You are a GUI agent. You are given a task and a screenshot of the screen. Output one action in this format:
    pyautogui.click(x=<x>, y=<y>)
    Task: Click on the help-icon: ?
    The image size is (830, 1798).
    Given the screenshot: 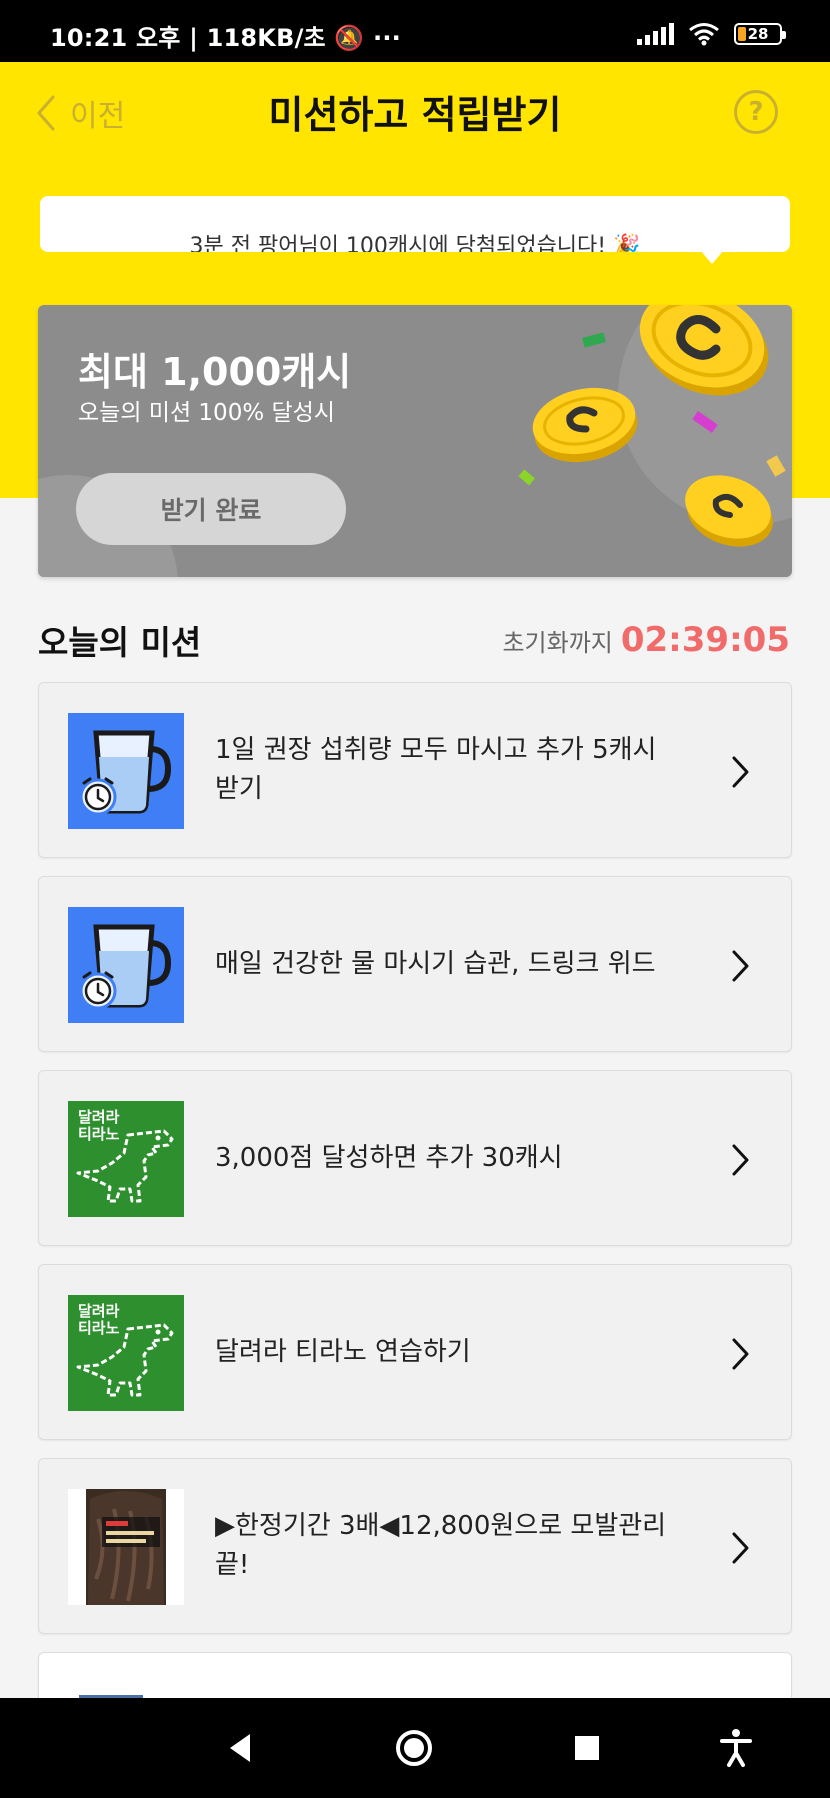 What is the action you would take?
    pyautogui.click(x=756, y=112)
    